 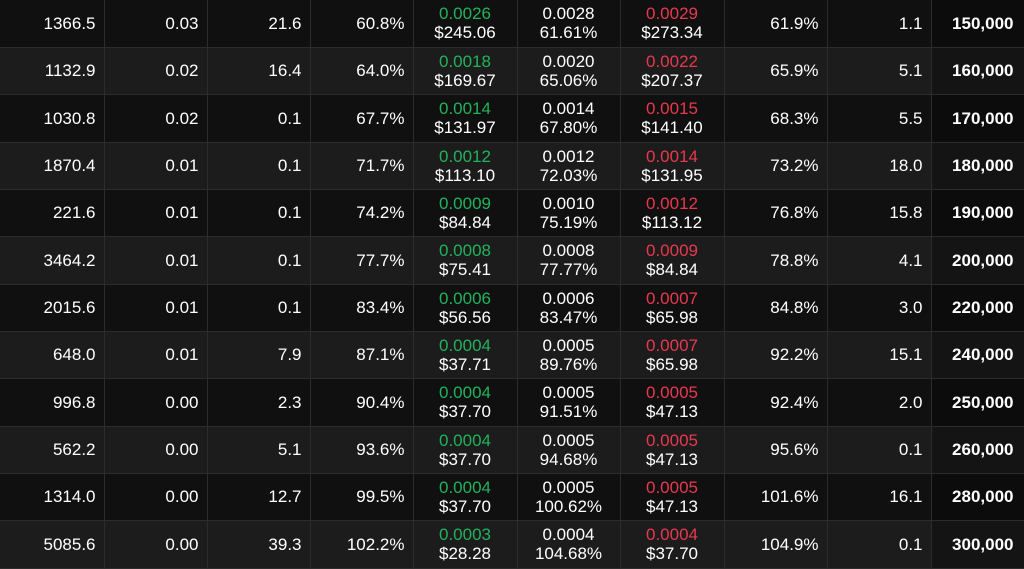 I want to click on bid-price-cell: 0.0006 $56.56, so click(x=465, y=308).